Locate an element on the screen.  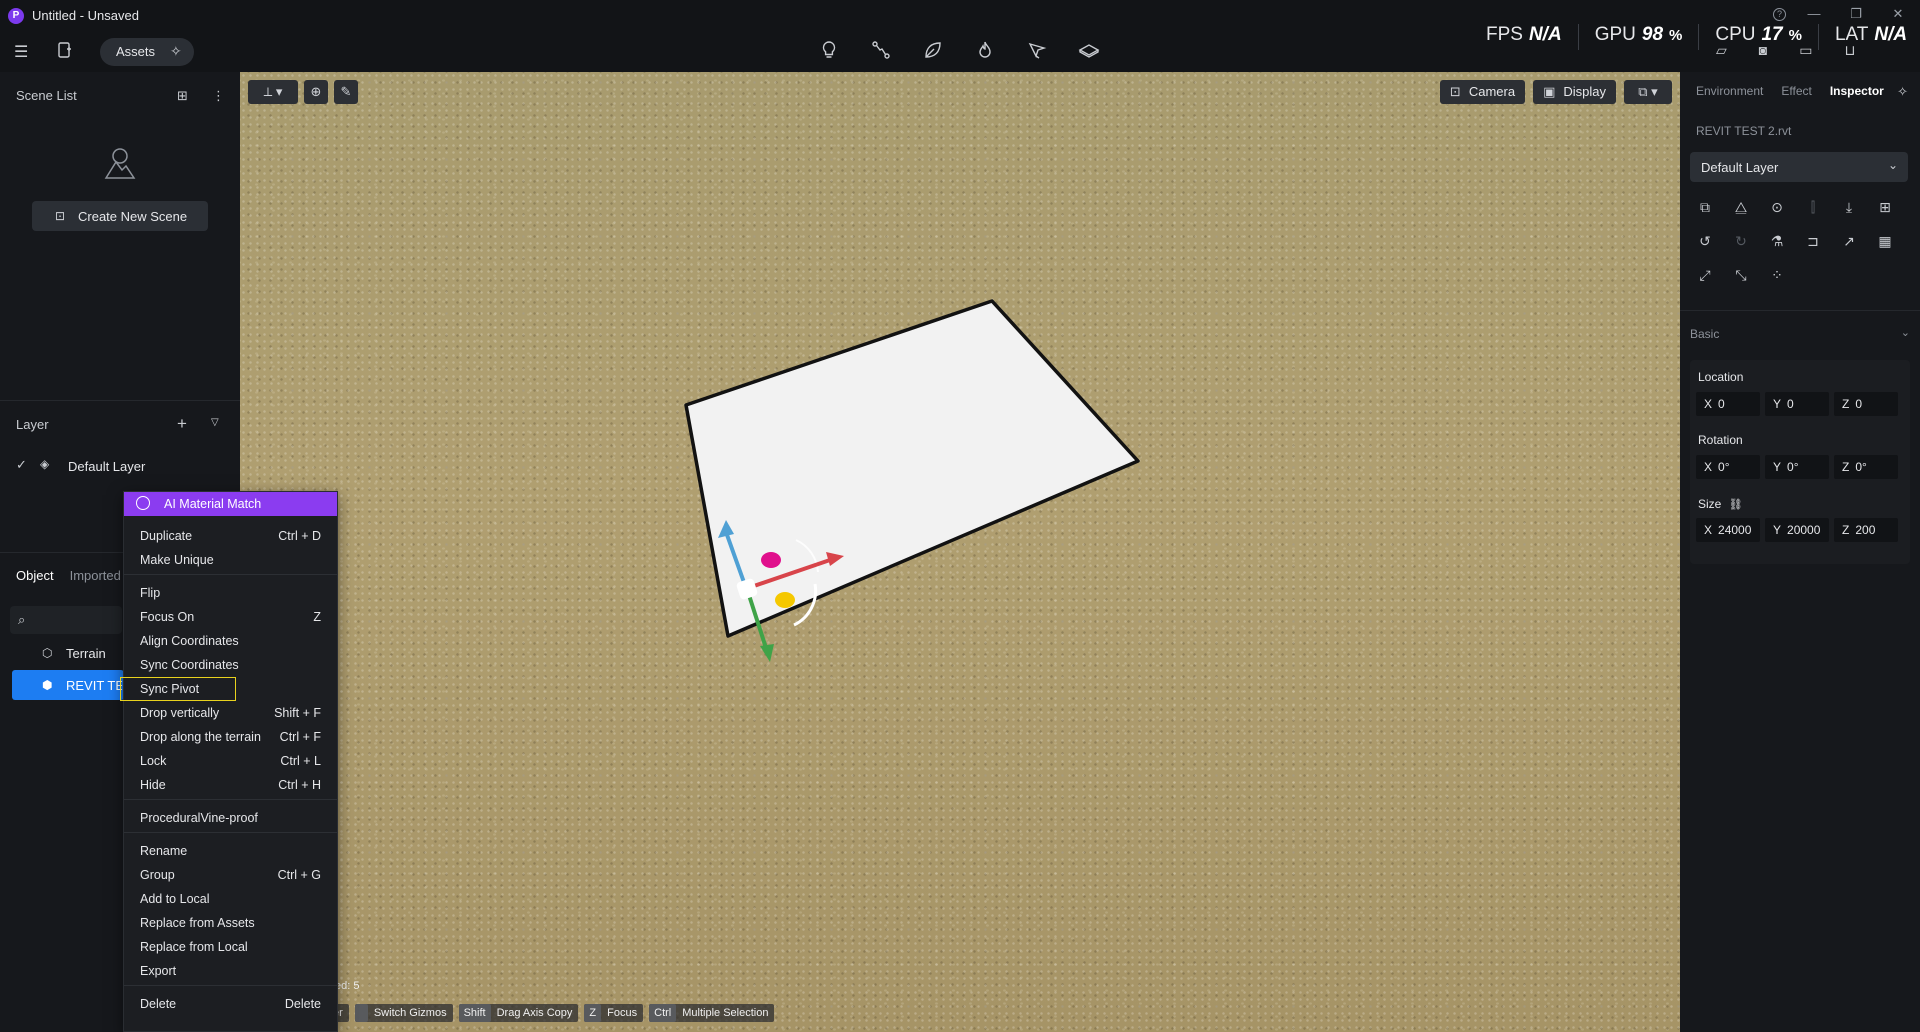
material-icon: ⚗ is located at coordinates (1777, 241).